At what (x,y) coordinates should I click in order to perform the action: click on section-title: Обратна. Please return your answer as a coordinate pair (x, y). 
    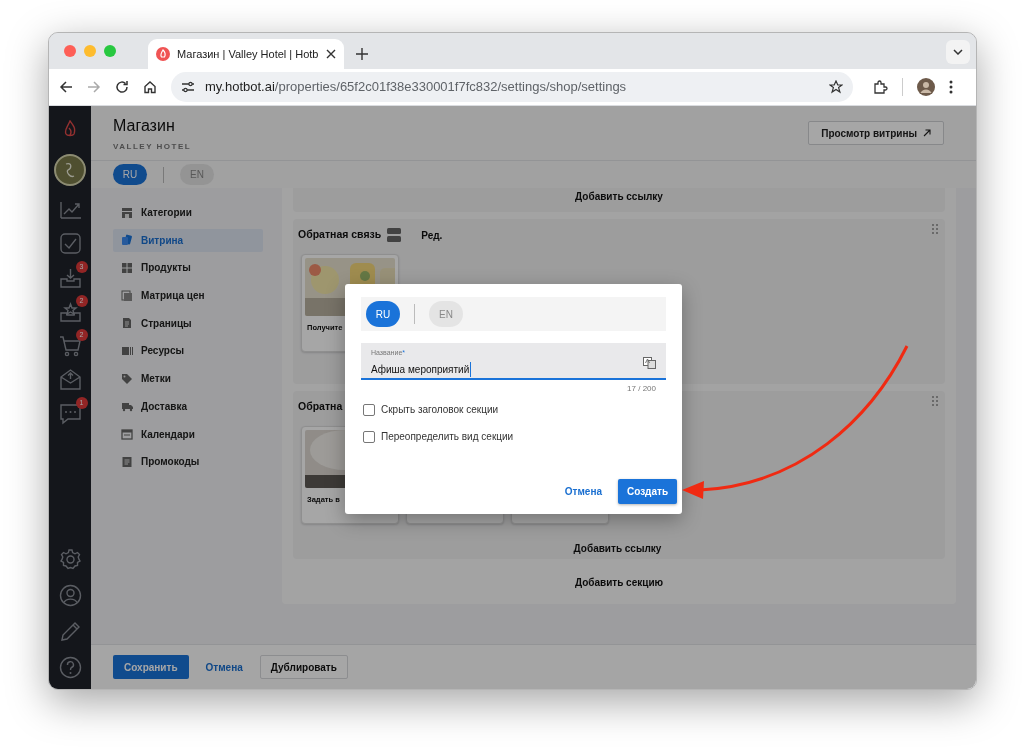
    Looking at the image, I should click on (320, 407).